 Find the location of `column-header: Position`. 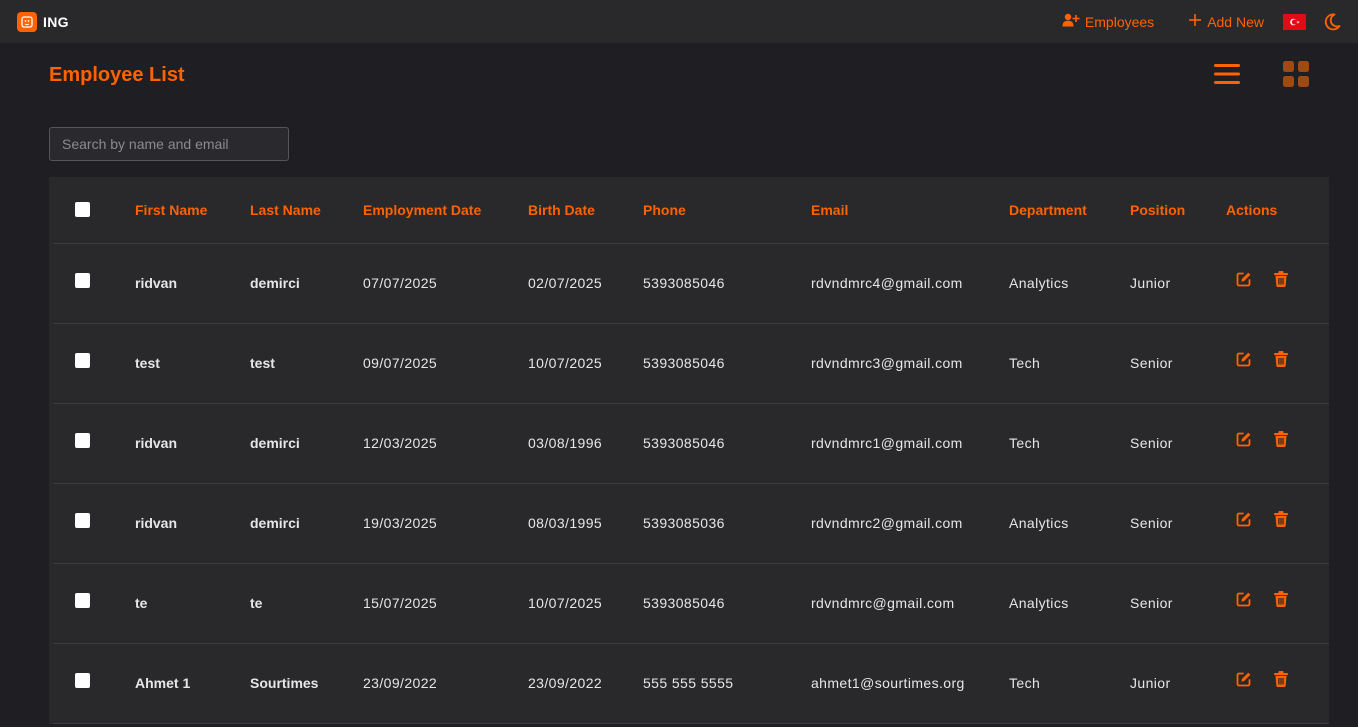

column-header: Position is located at coordinates (1178, 210).